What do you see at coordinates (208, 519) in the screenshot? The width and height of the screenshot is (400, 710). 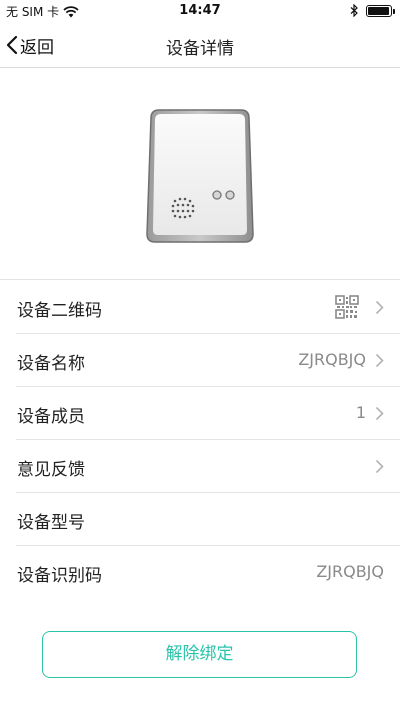 I see `row-device-model: 设备型号` at bounding box center [208, 519].